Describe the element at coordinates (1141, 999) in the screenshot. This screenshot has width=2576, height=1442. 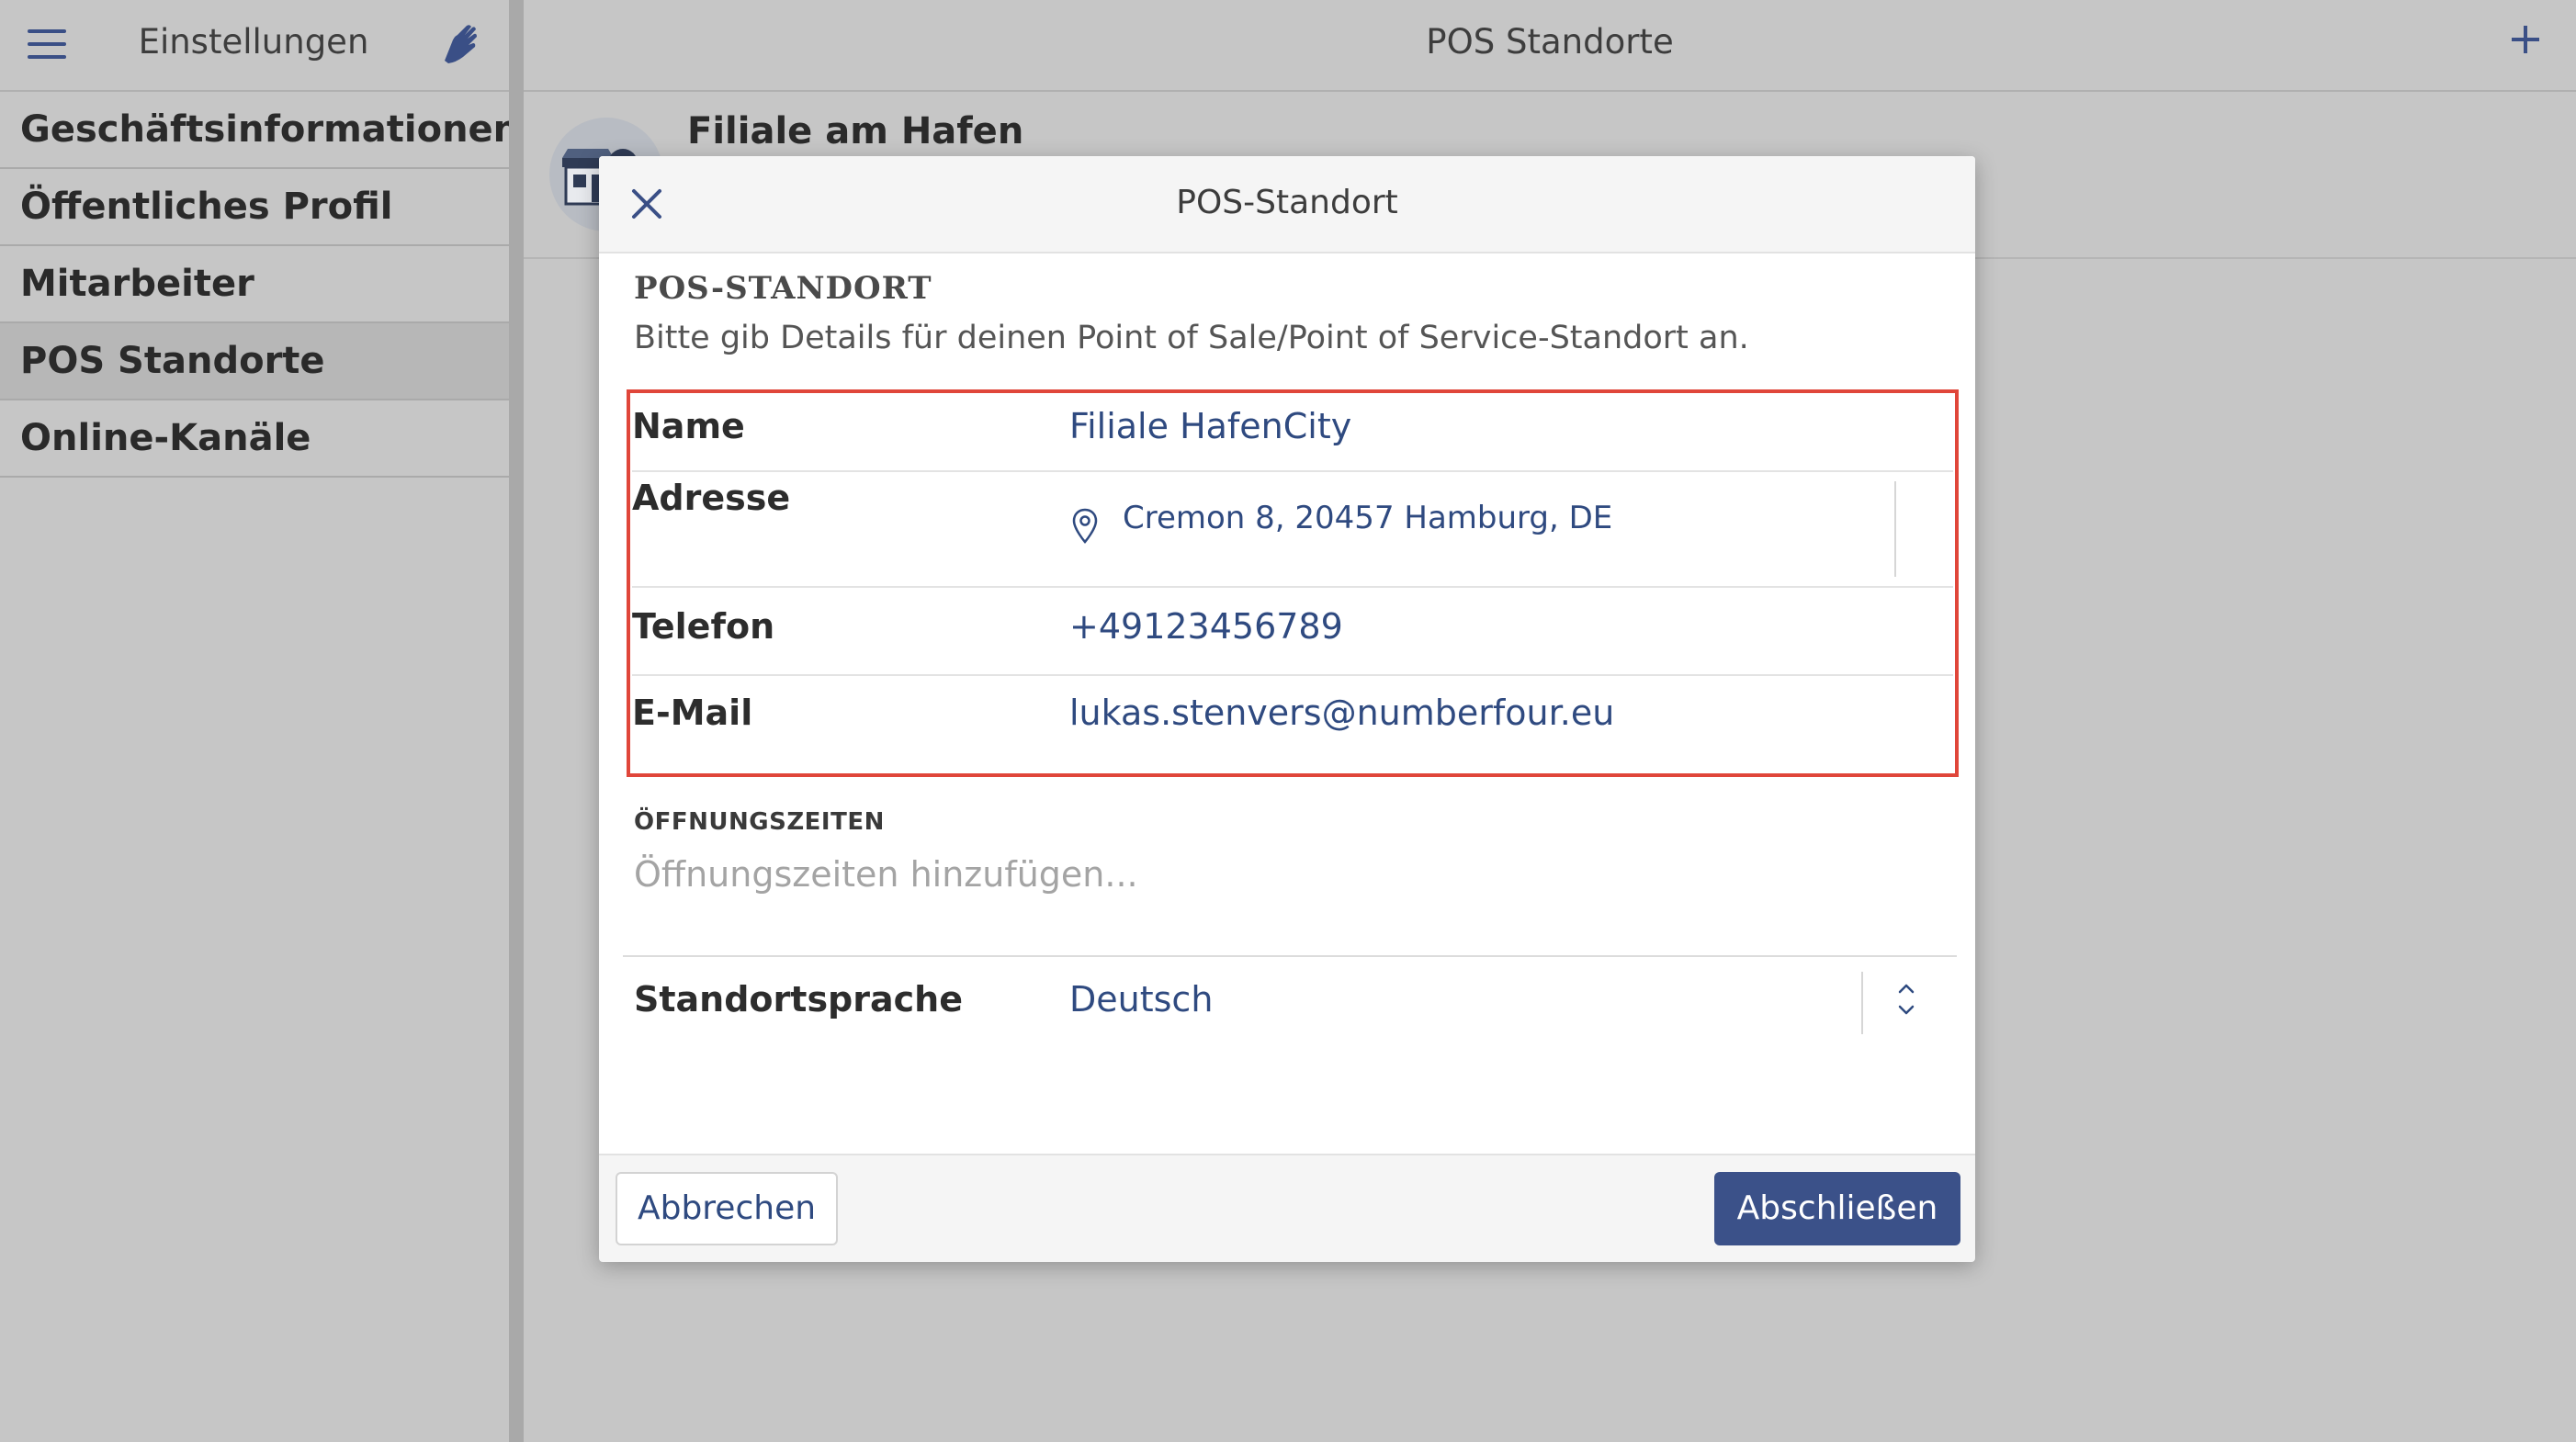
I see `location-language-select: Deutsch` at that location.